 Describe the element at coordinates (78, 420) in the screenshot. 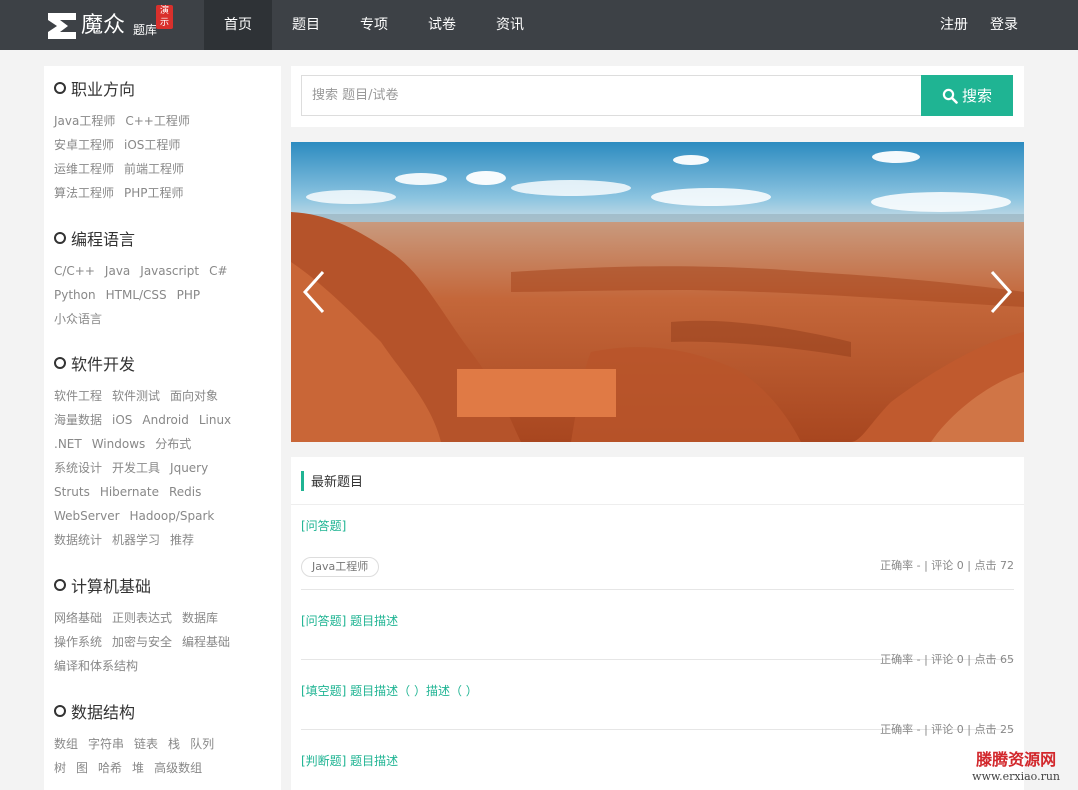

I see `tag-link: 海量数据` at that location.